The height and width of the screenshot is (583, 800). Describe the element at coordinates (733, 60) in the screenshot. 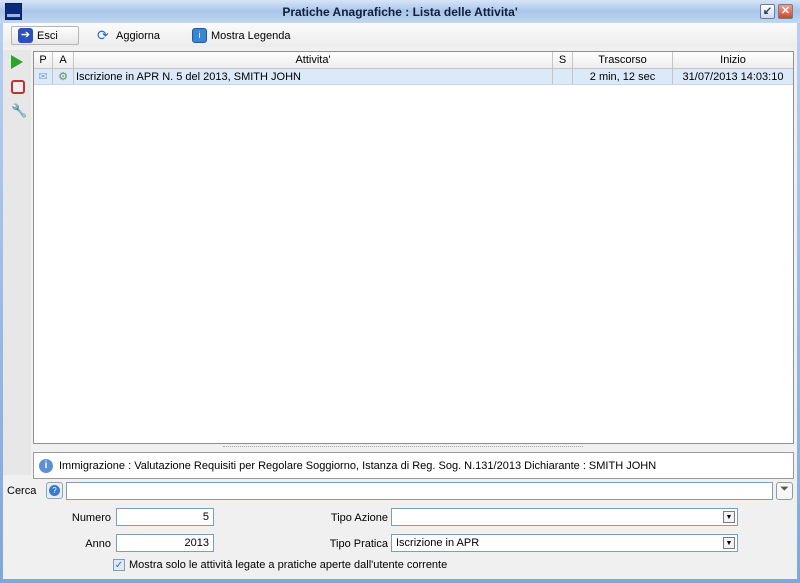

I see `col-inizio: Inizio` at that location.